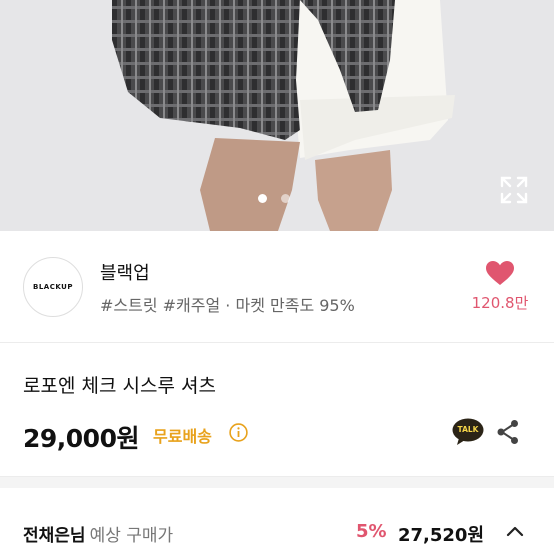 The image size is (554, 554). What do you see at coordinates (500, 287) in the screenshot?
I see `like-button: 120.8만` at bounding box center [500, 287].